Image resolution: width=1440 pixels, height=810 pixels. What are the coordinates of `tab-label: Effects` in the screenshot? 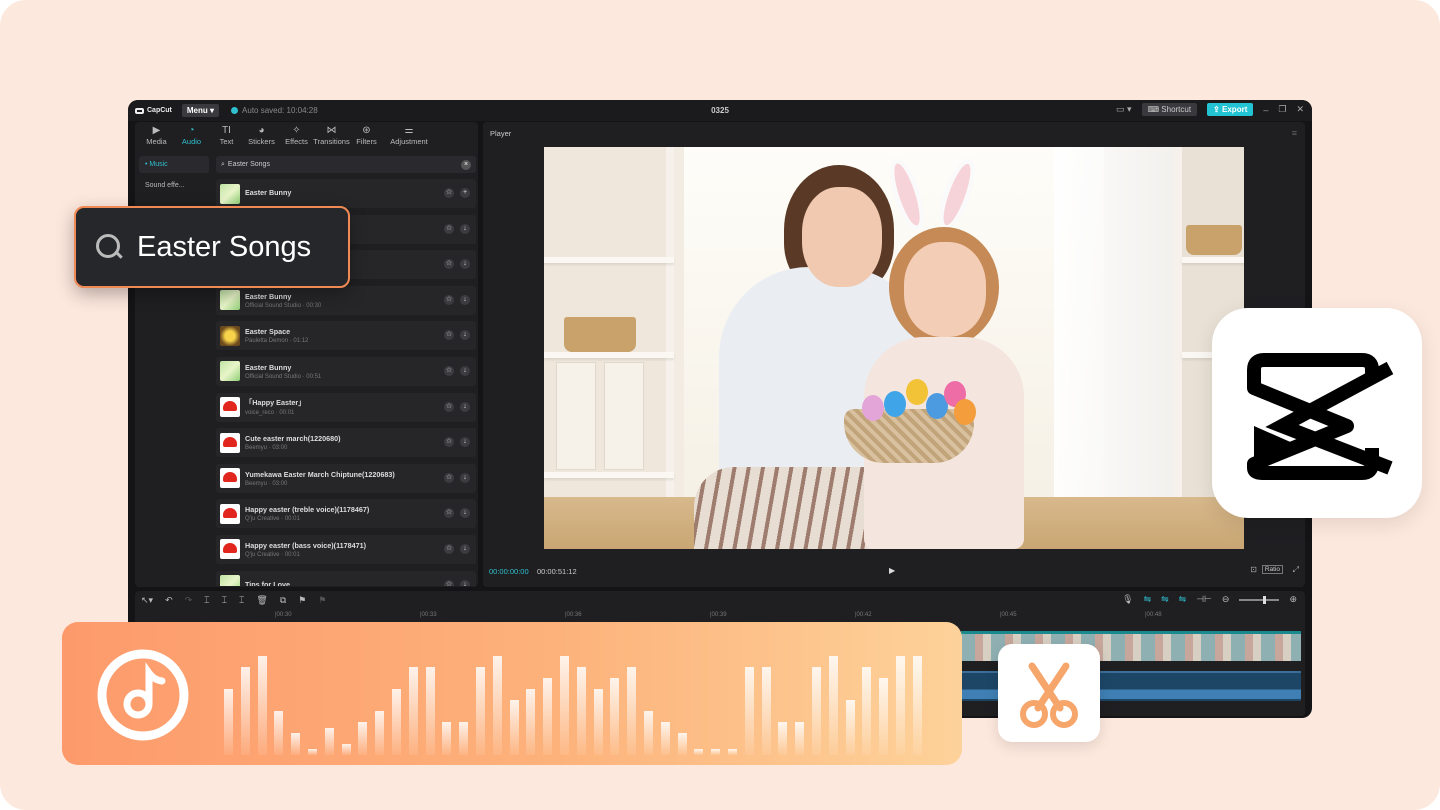 It's located at (296, 141).